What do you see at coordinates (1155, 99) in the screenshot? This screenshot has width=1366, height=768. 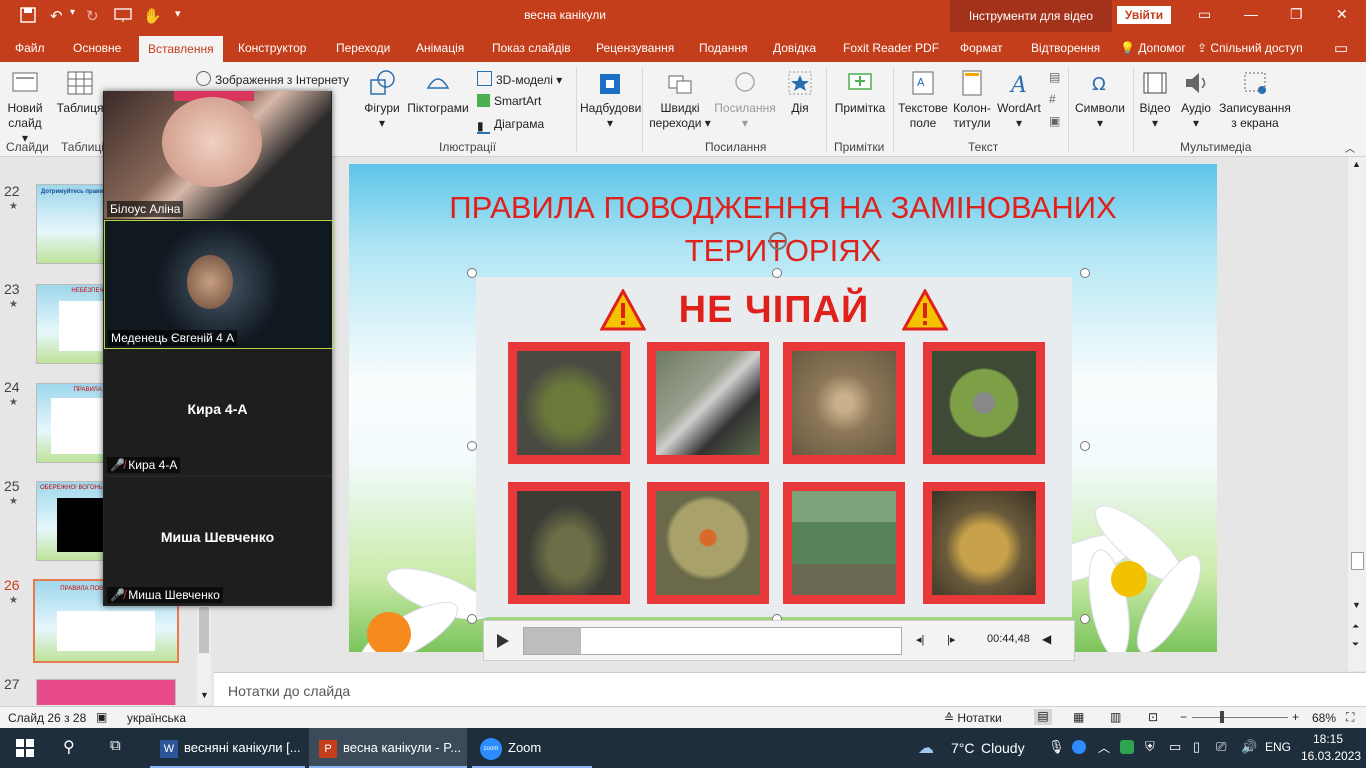 I see `video-button: Відео ▾` at bounding box center [1155, 99].